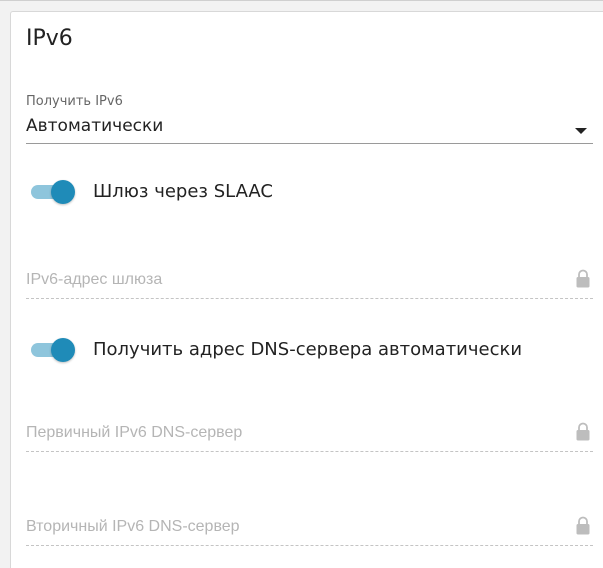 This screenshot has width=603, height=568. Describe the element at coordinates (309, 143) in the screenshot. I see `select-underline` at that location.